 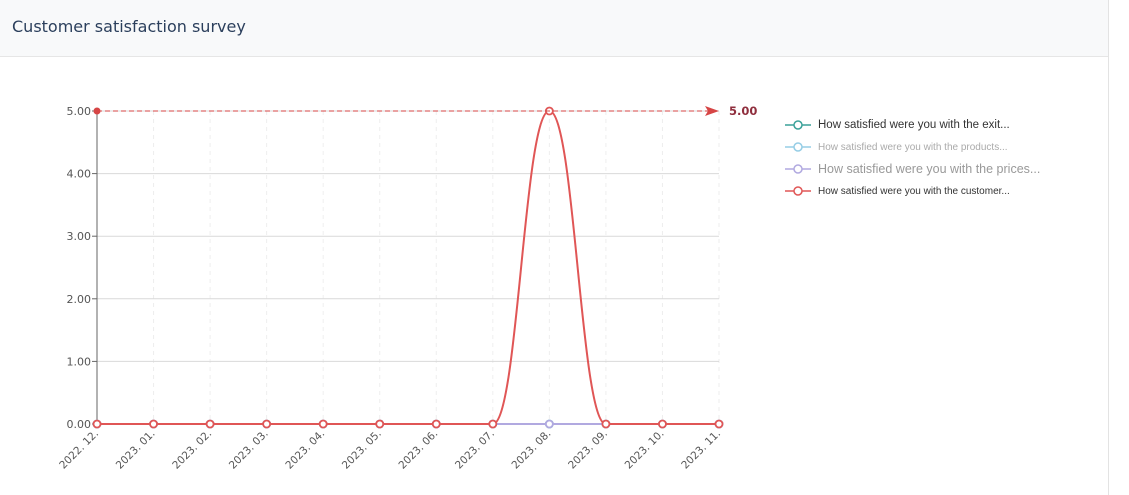 What do you see at coordinates (136, 450) in the screenshot?
I see `x-tick-label: 2023. 01.` at bounding box center [136, 450].